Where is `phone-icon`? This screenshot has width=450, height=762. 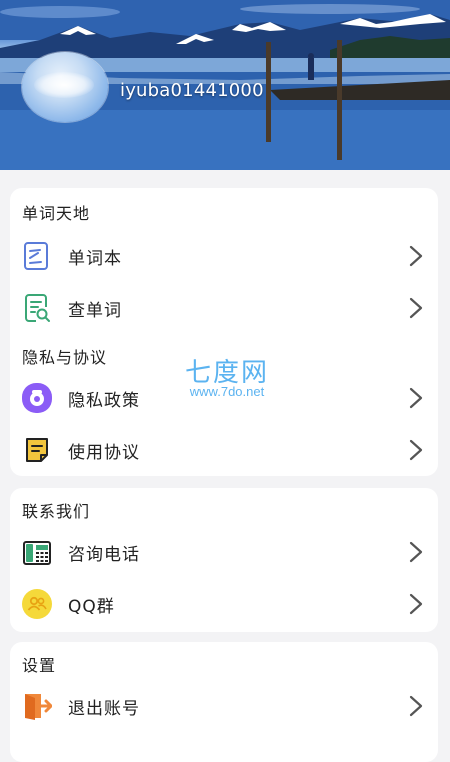
phone-icon is located at coordinates (37, 553).